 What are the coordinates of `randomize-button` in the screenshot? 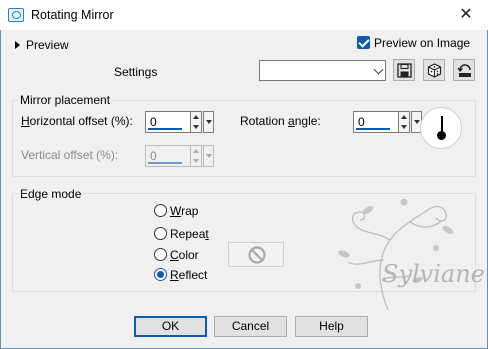 It's located at (434, 70).